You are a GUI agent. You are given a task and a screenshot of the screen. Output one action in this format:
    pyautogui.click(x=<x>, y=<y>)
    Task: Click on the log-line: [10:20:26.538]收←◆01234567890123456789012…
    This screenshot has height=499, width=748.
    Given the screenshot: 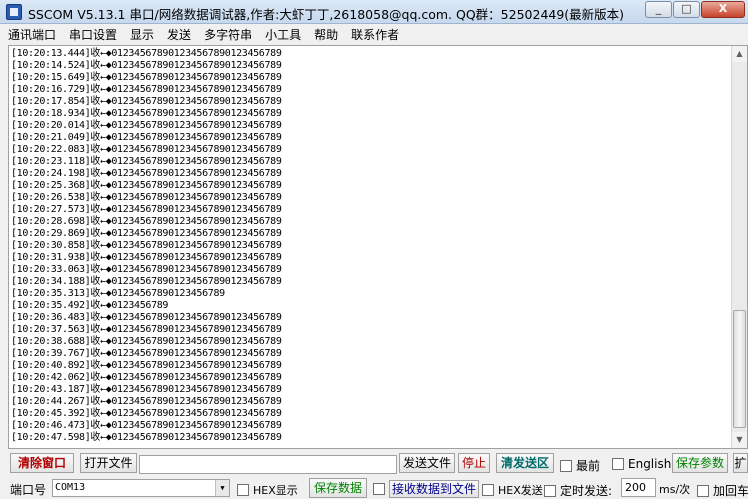 What is the action you would take?
    pyautogui.click(x=146, y=197)
    